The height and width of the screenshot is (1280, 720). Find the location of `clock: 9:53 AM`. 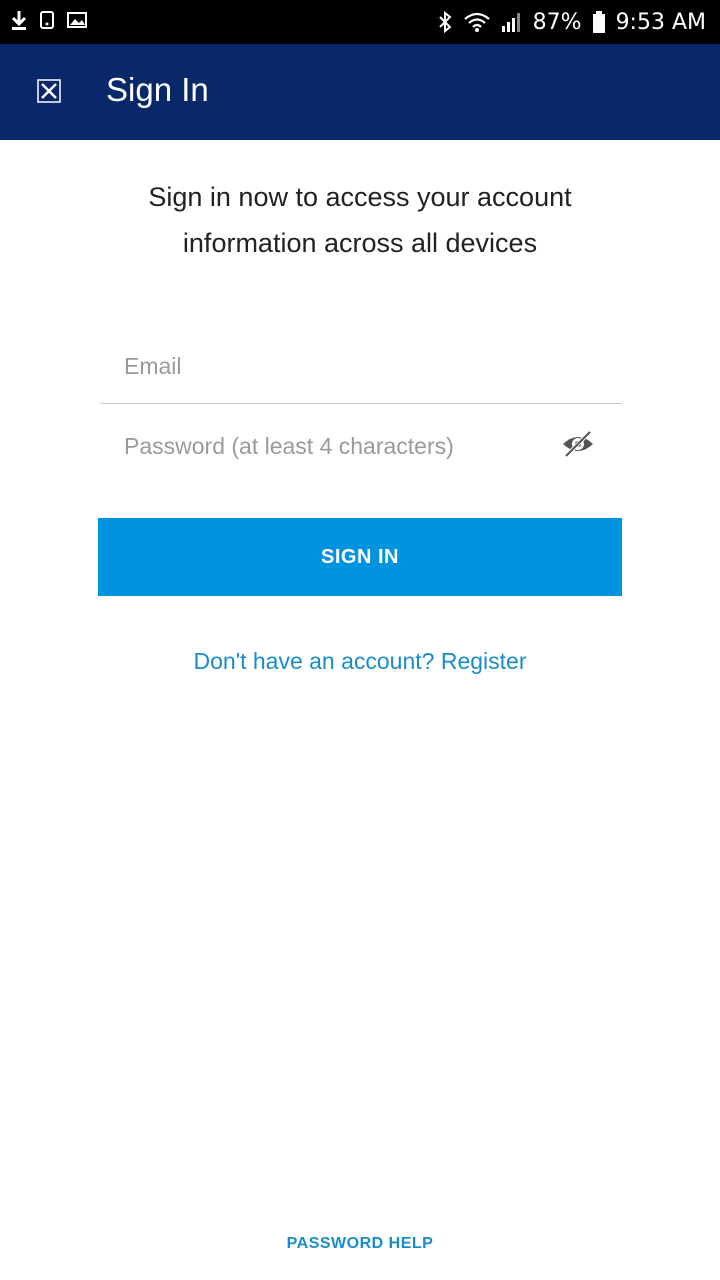

clock: 9:53 AM is located at coordinates (660, 22).